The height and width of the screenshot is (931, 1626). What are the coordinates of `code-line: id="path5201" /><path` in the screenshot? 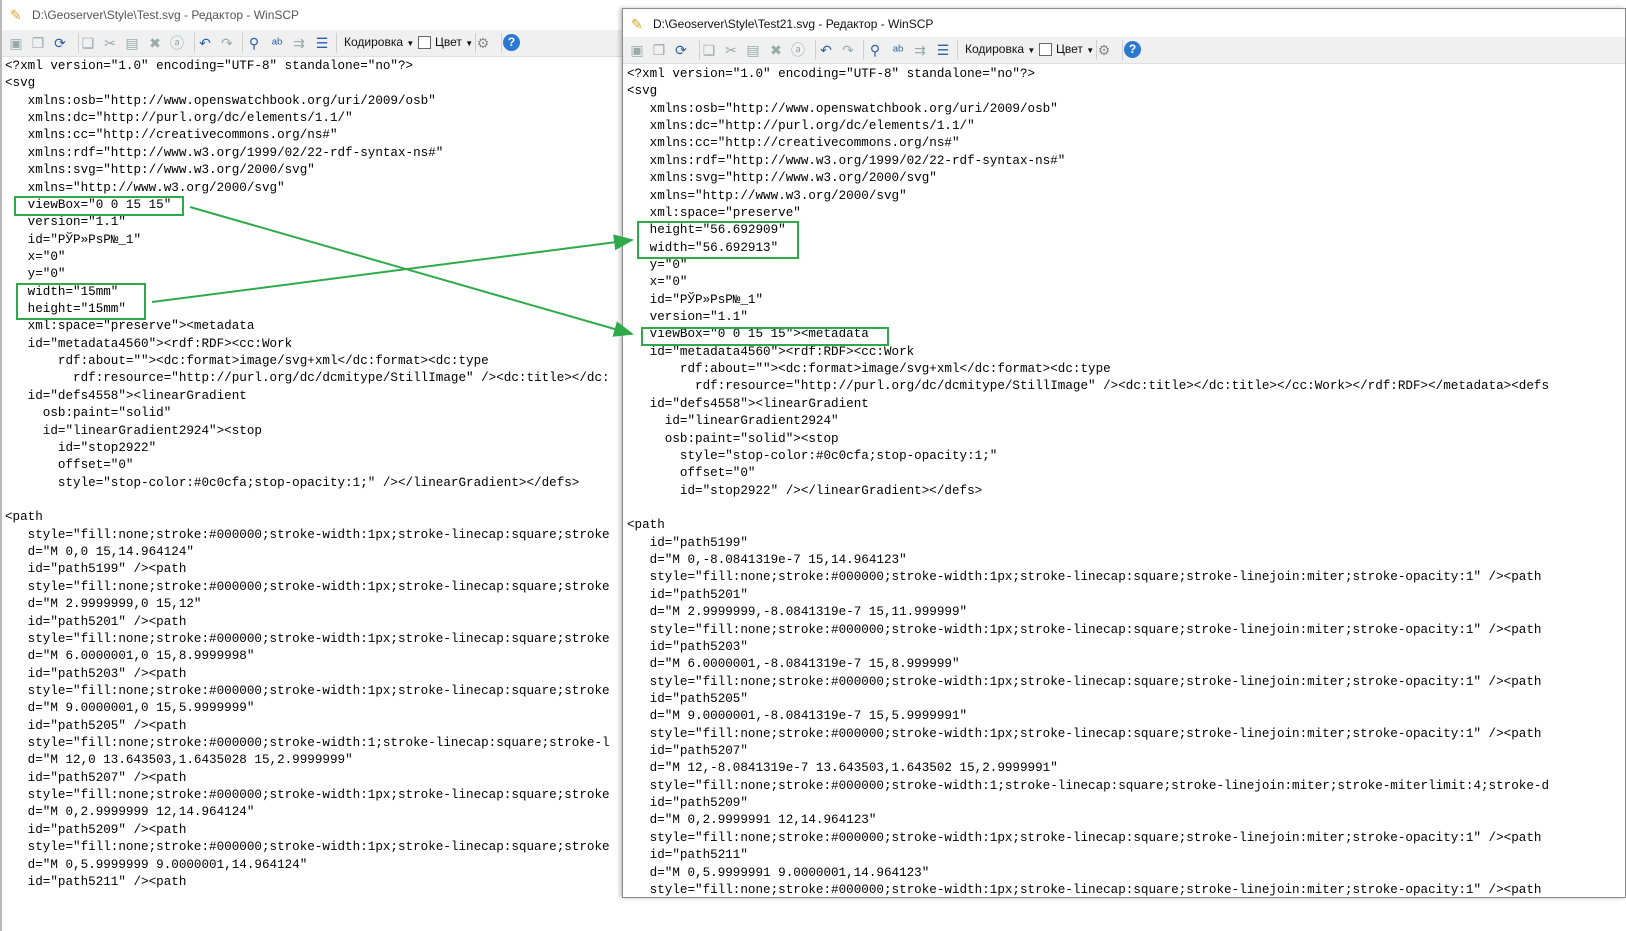 It's located at (96, 621).